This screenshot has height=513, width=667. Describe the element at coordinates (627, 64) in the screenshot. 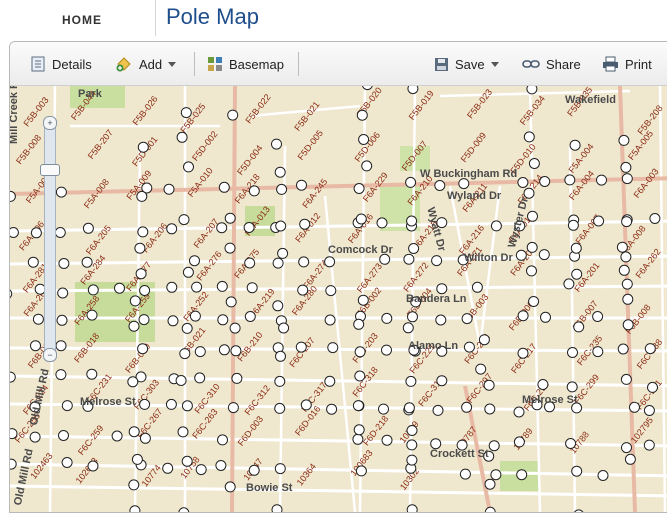

I see `print-button: Print` at that location.